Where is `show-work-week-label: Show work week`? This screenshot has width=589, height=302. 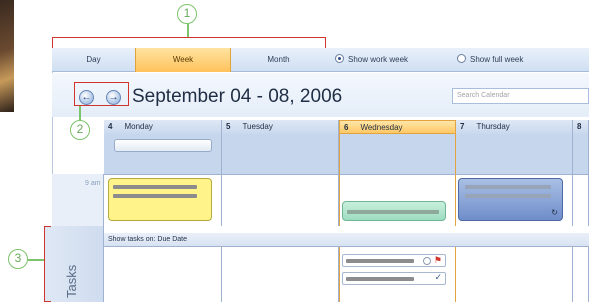
show-work-week-label: Show work week is located at coordinates (378, 59).